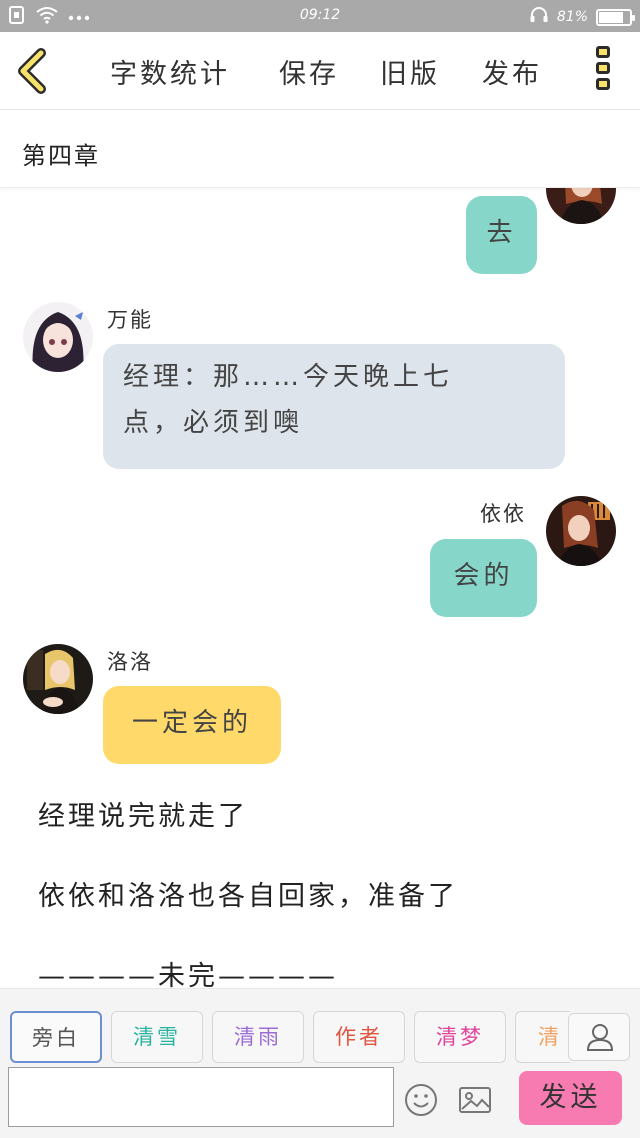 Image resolution: width=640 pixels, height=1138 pixels. What do you see at coordinates (157, 1037) in the screenshot?
I see `role-chip: 清雪` at bounding box center [157, 1037].